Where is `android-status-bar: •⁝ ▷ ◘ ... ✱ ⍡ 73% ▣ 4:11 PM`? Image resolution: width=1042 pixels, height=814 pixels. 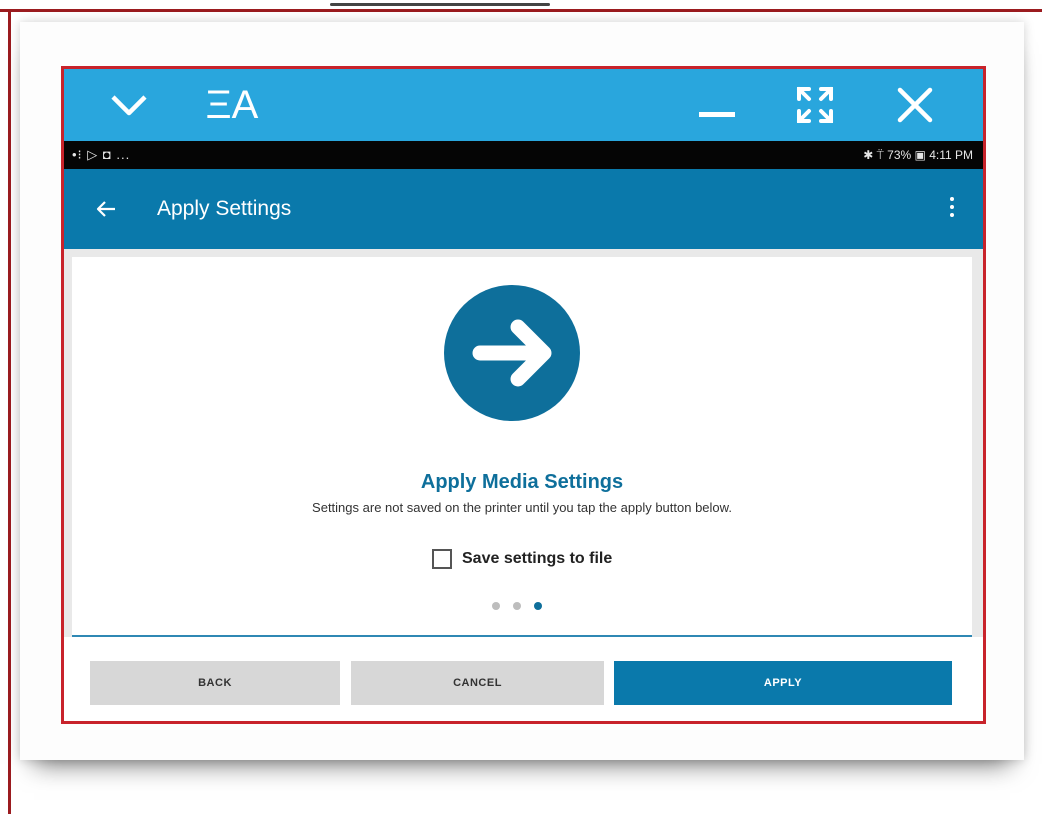 android-status-bar: •⁝ ▷ ◘ ... ✱ ⍡ 73% ▣ 4:11 PM is located at coordinates (523, 155).